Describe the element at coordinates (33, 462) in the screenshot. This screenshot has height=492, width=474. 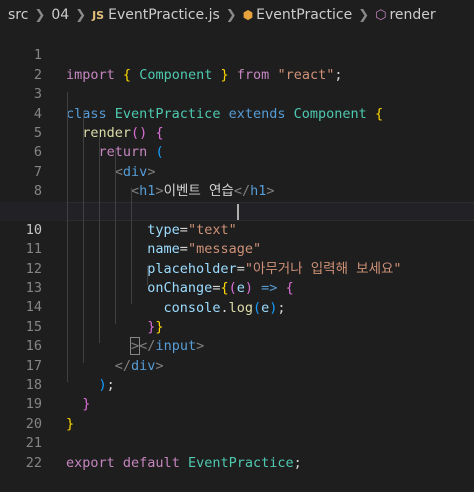
I see `line-number: 22` at that location.